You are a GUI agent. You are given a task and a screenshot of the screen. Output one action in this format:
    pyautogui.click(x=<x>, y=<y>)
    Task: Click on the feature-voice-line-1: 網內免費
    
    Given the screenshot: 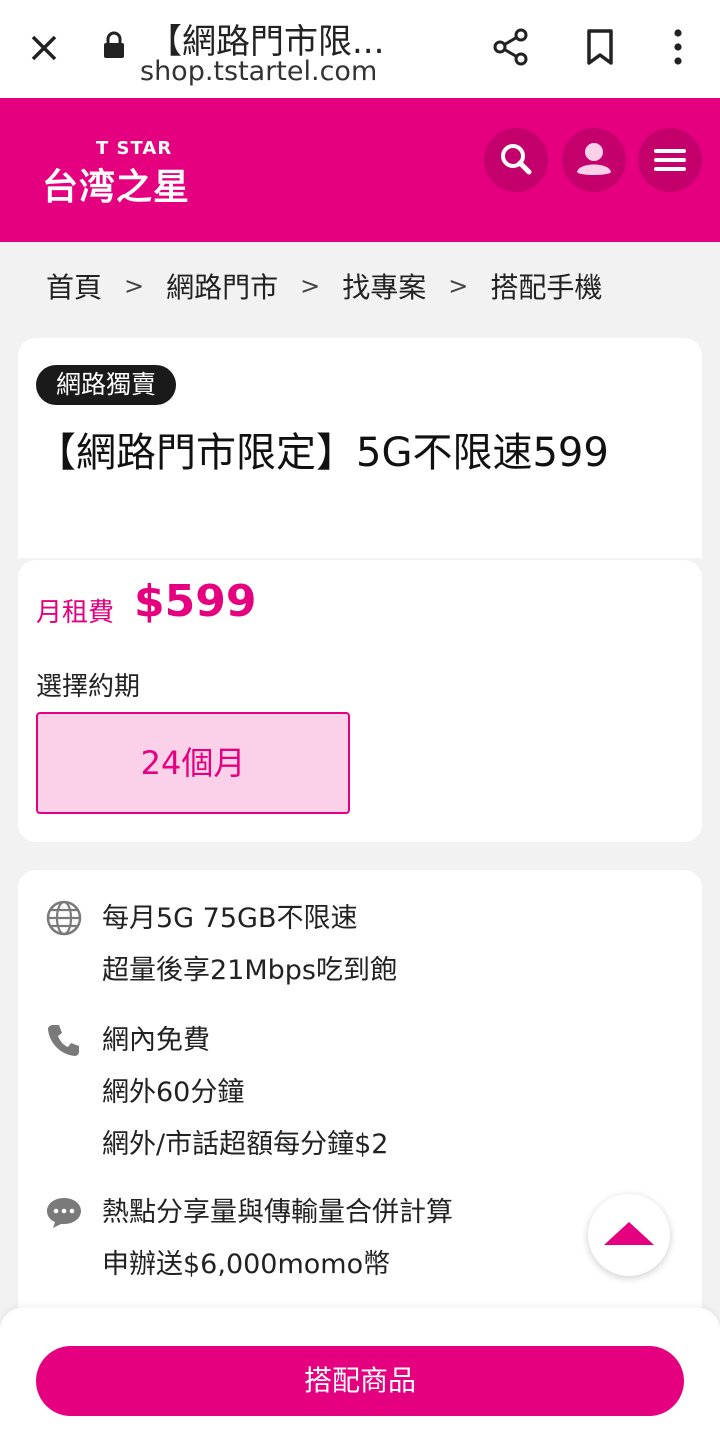 What is the action you would take?
    pyautogui.click(x=156, y=1040)
    